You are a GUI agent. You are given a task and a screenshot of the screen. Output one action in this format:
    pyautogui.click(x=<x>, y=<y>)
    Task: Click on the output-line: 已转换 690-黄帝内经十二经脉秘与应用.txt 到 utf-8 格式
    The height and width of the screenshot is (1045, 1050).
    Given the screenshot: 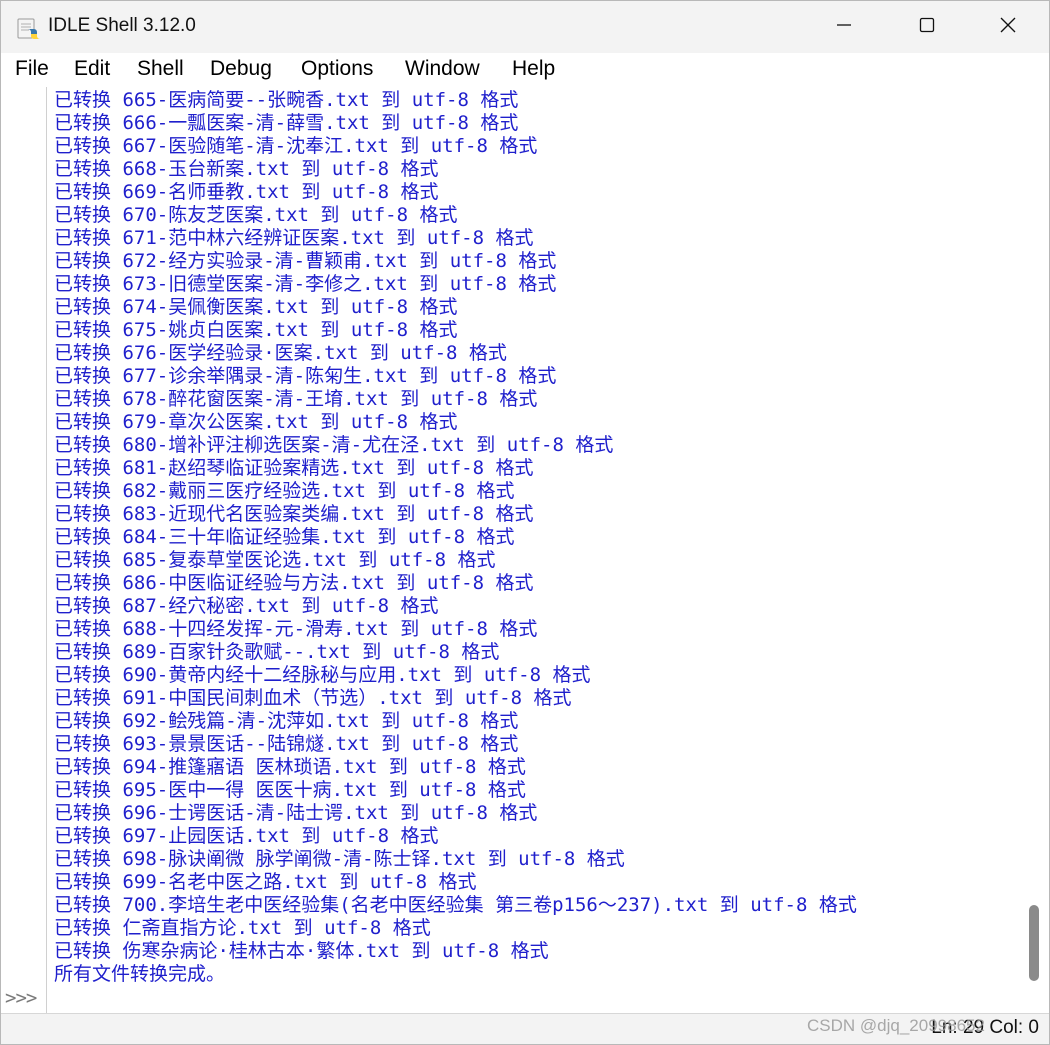 What is the action you would take?
    pyautogui.click(x=322, y=675)
    